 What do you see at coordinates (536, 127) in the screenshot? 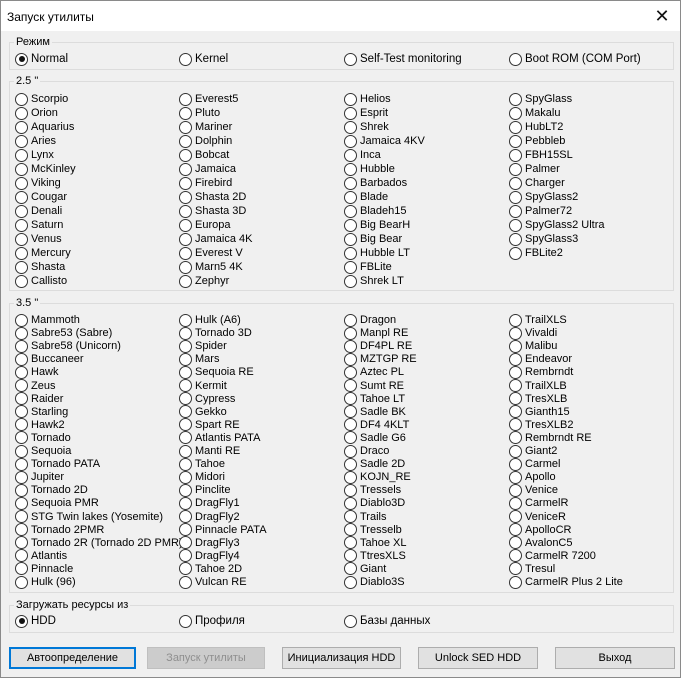
I see `drive-2-5-radio: HubLT2` at bounding box center [536, 127].